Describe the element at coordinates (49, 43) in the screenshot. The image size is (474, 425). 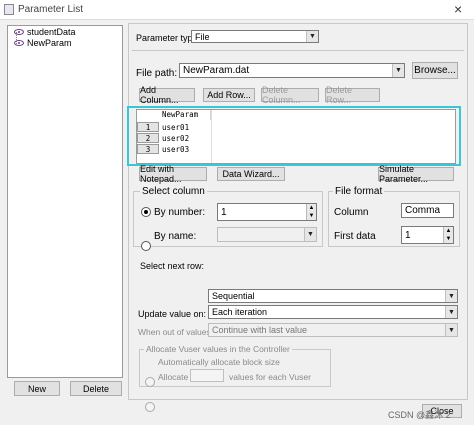
I see `tree-item-label: NewParam` at that location.